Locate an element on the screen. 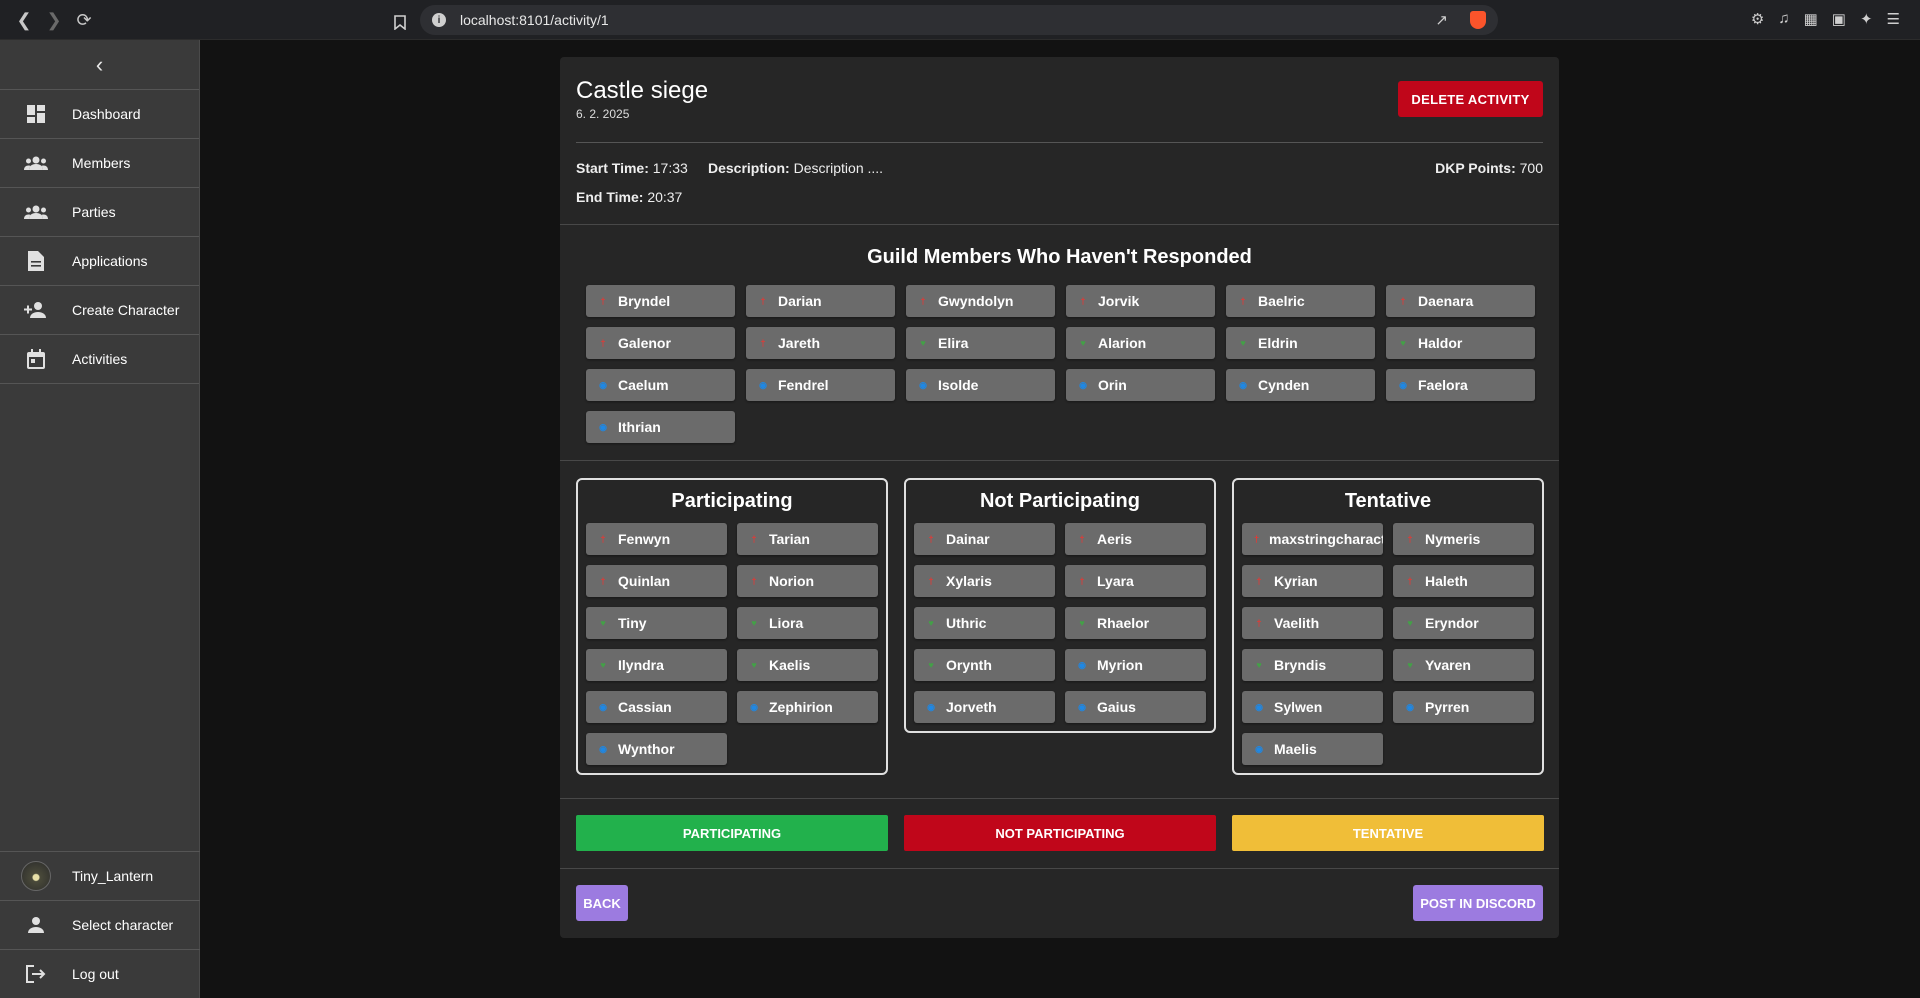  extensions-icon: ⚙ is located at coordinates (1757, 19).